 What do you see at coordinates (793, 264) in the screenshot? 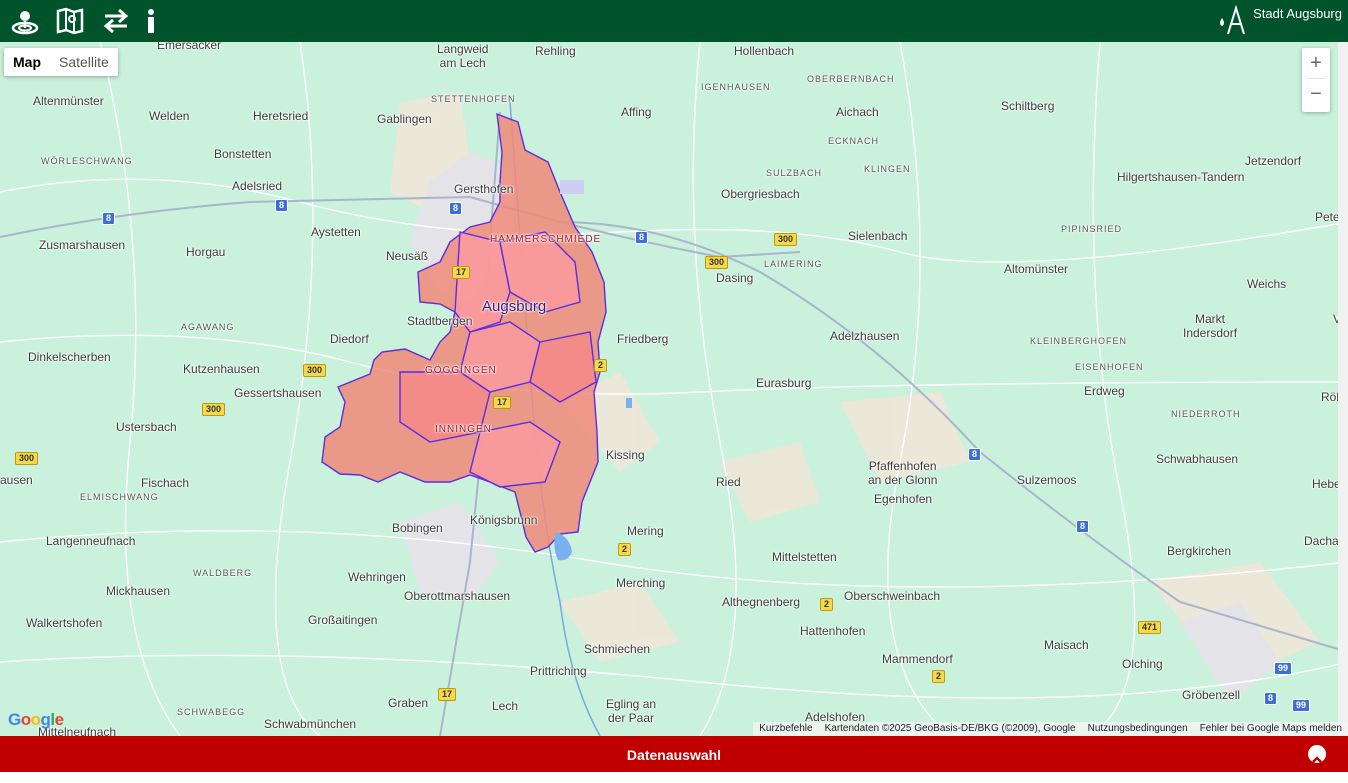
I see `place-label: LAIMERING` at bounding box center [793, 264].